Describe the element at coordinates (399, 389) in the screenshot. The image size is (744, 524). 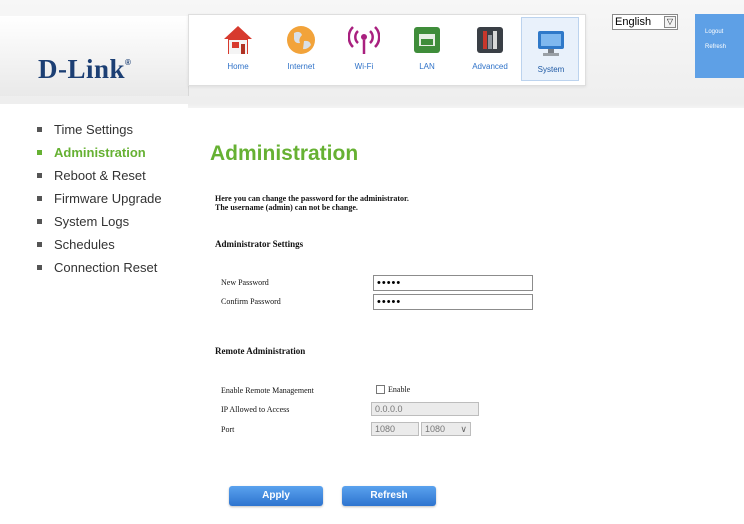
I see `enable-checkbox-label: Enable` at that location.